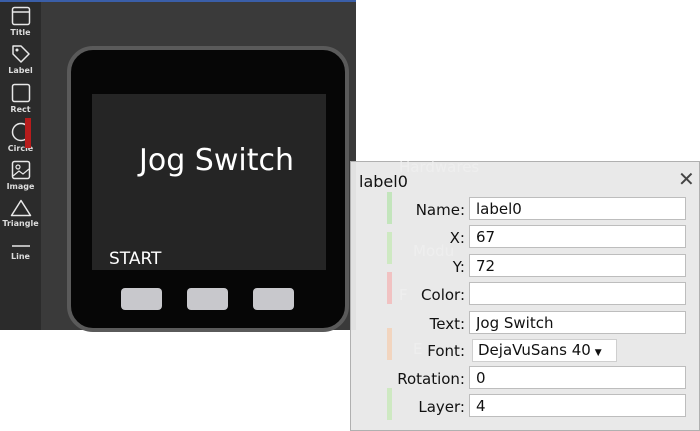 Image resolution: width=700 pixels, height=431 pixels. Describe the element at coordinates (577, 208) in the screenshot. I see `name-field` at that location.